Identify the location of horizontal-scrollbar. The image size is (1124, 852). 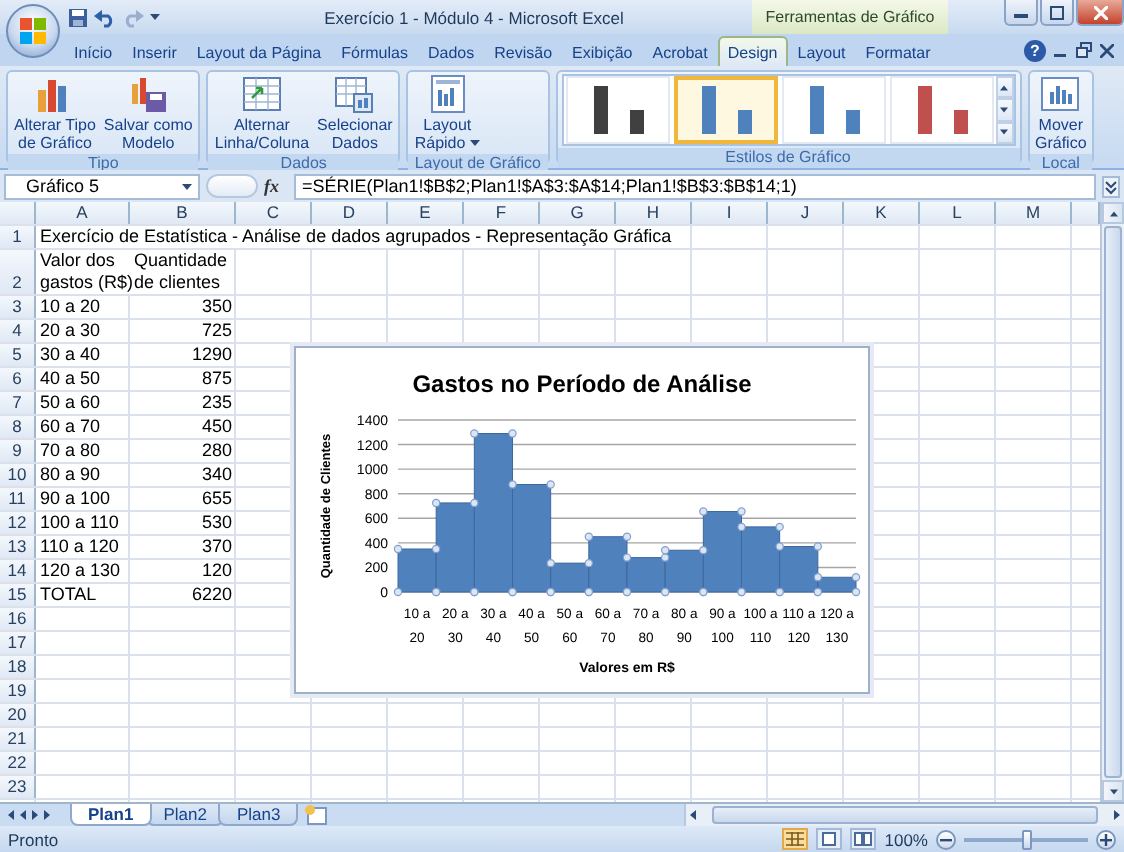
(904, 815).